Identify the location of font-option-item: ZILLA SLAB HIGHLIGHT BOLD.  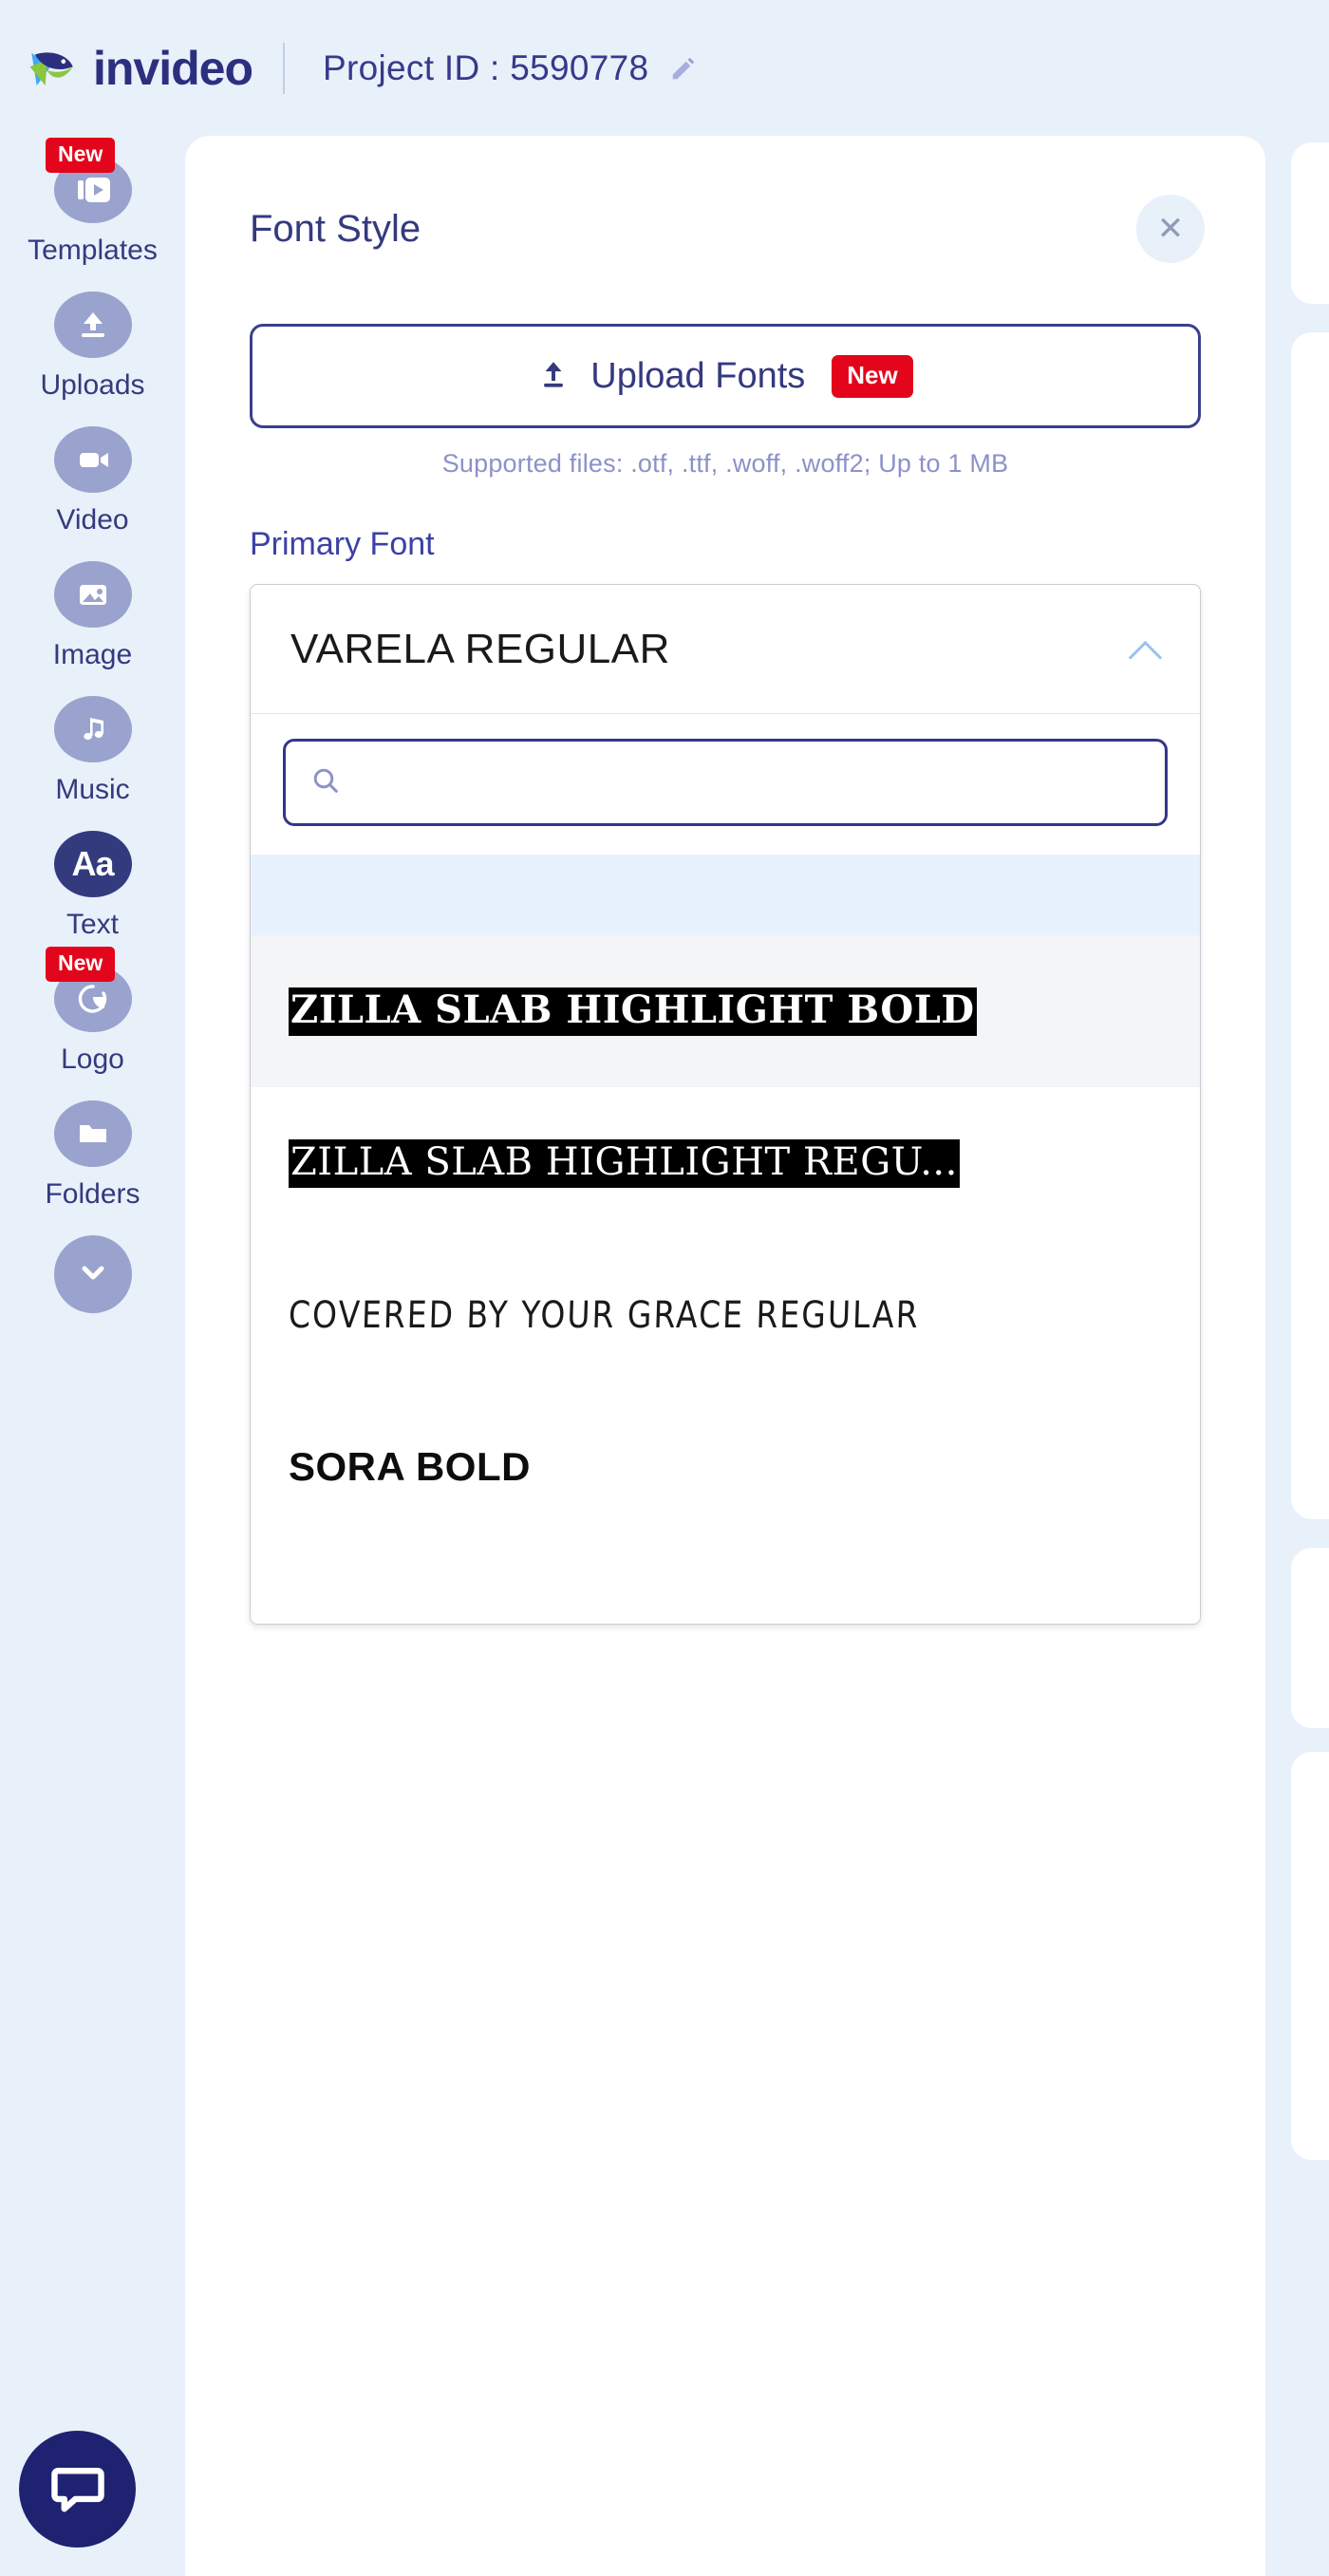
(725, 1011).